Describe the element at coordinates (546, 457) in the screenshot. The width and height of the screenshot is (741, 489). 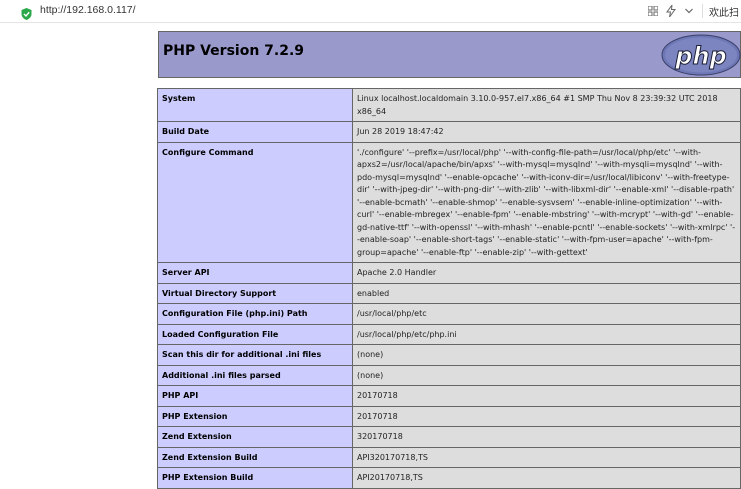
I see `row-value: API320170718,TS` at that location.